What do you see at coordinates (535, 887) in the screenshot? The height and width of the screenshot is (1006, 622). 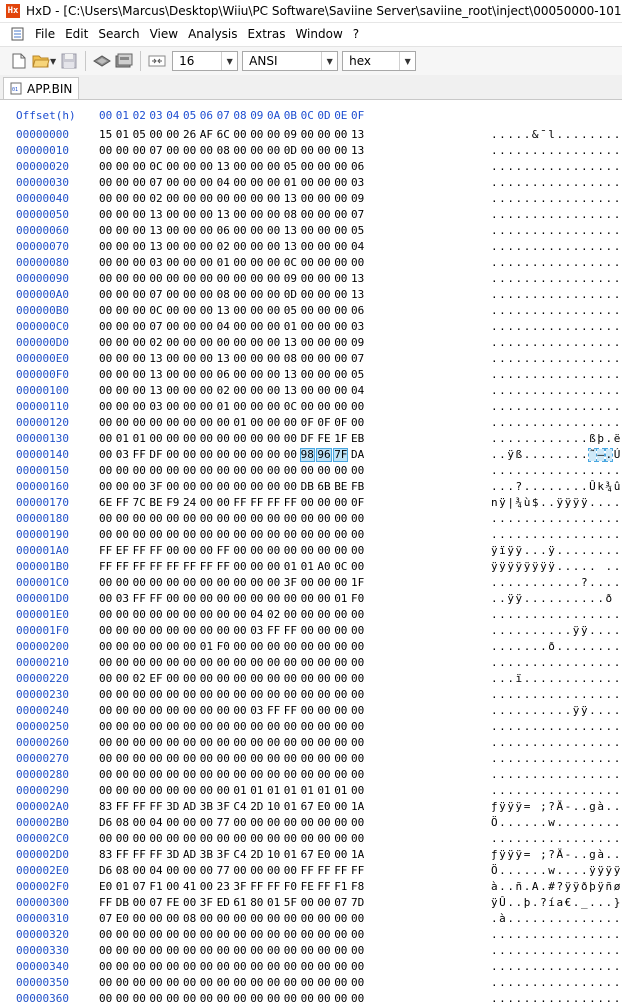 I see `ascii-char: A` at bounding box center [535, 887].